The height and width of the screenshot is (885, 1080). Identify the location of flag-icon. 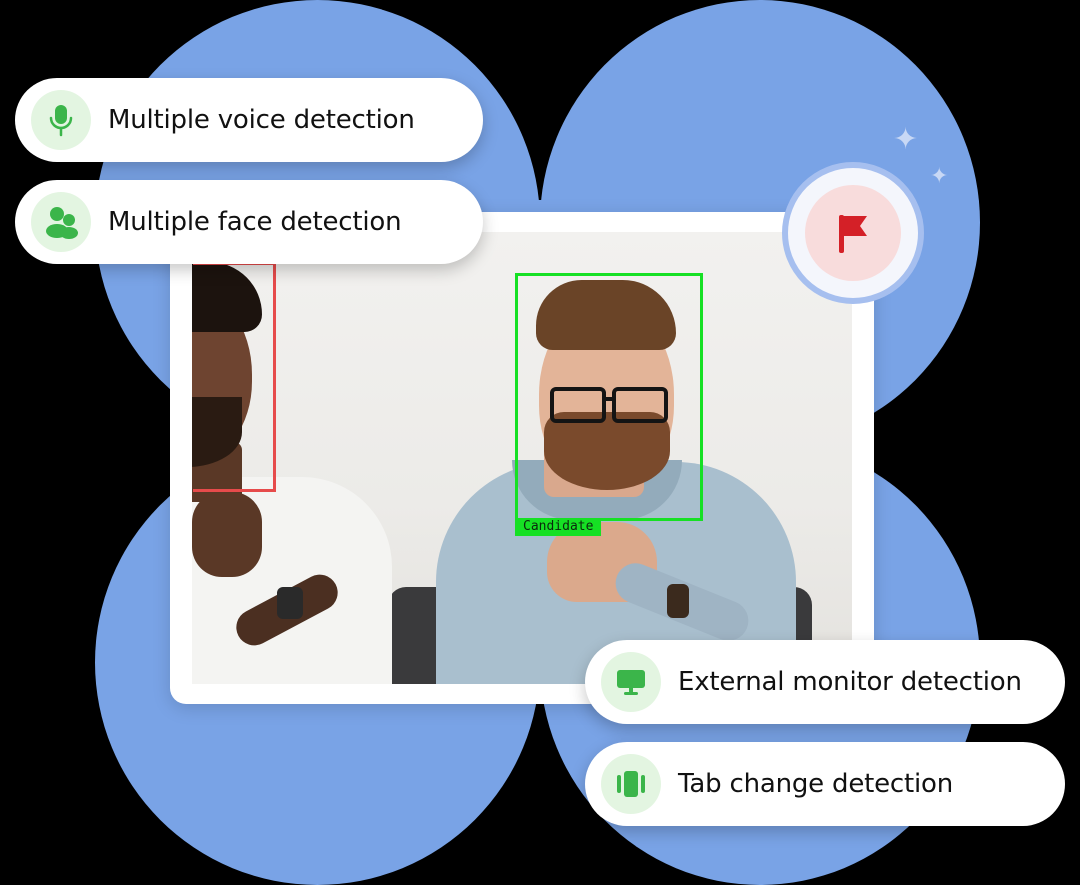
(853, 234).